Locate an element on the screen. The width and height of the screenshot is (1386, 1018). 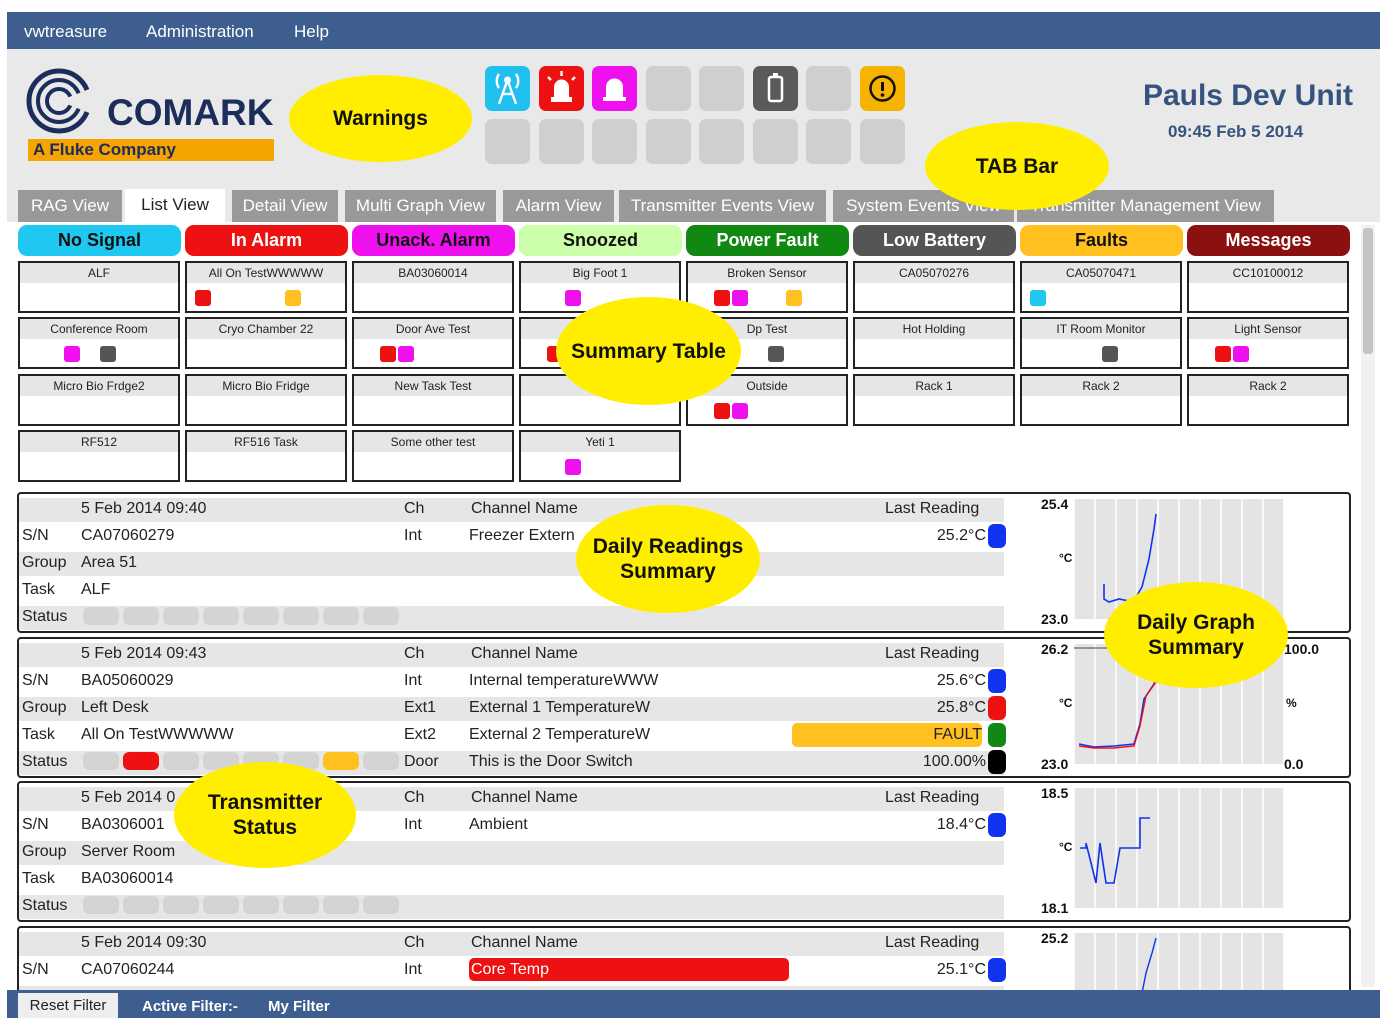
summary-cell: RF516 Task is located at coordinates (266, 455).